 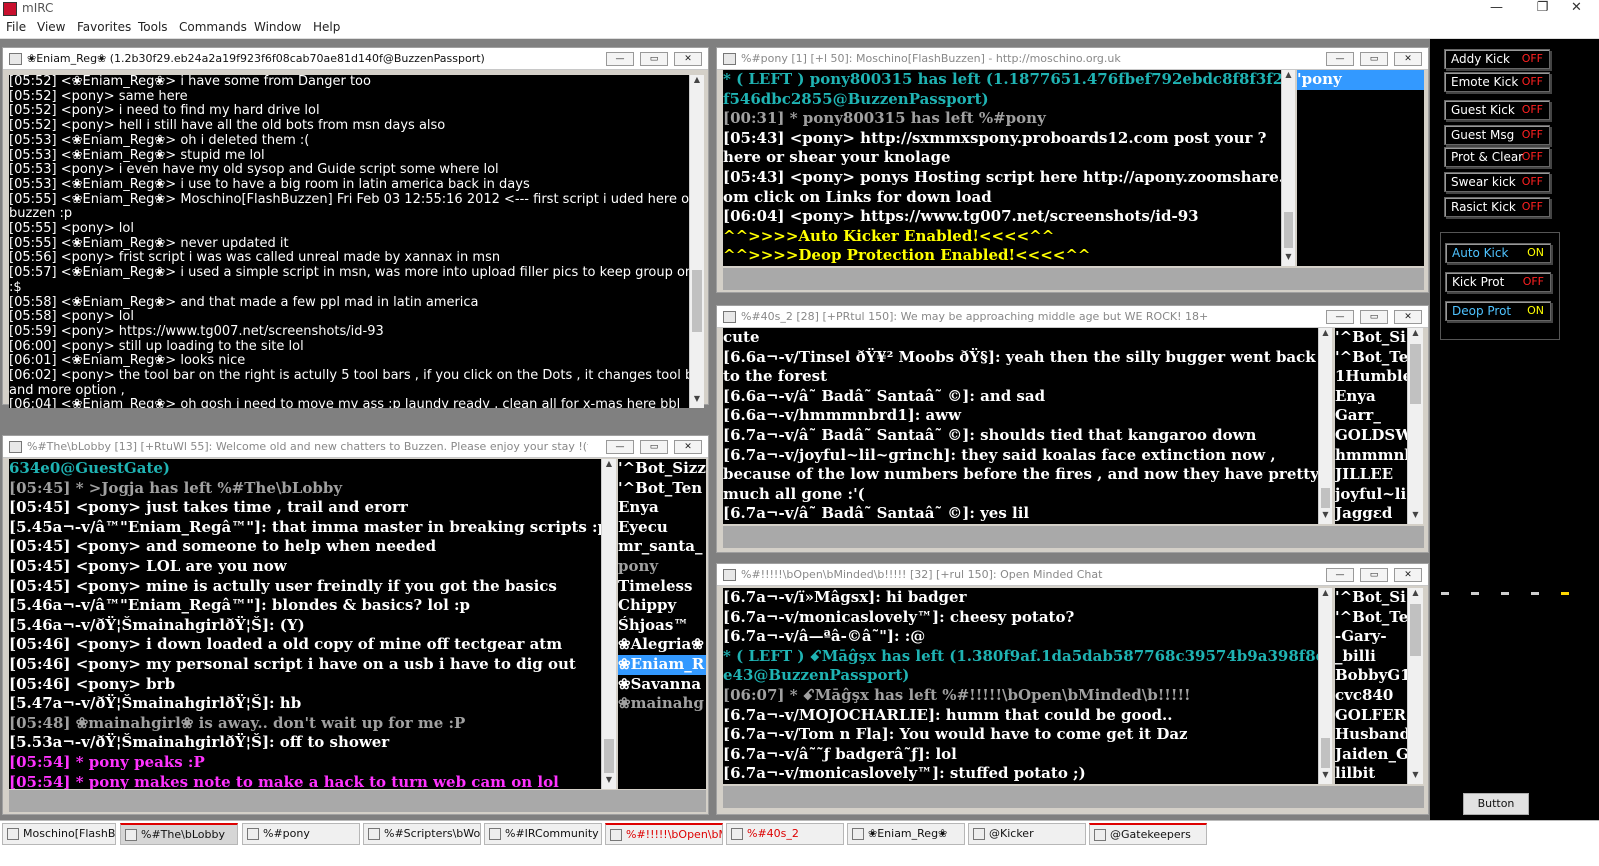 I want to click on menu-view: View, so click(x=51, y=27).